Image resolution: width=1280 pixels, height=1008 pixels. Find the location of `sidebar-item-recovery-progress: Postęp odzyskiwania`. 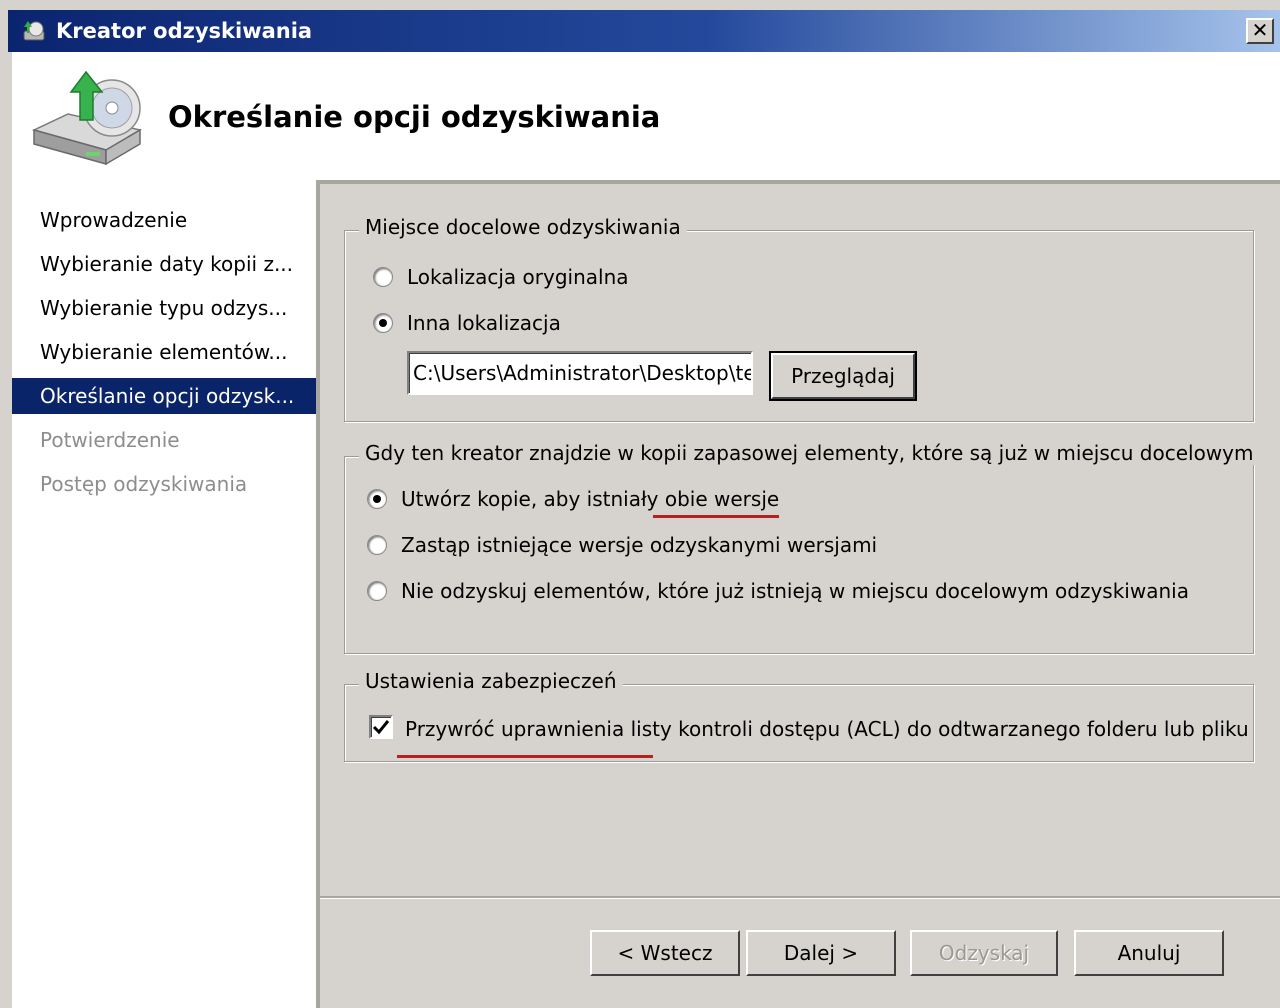

sidebar-item-recovery-progress: Postęp odzyskiwania is located at coordinates (144, 484).